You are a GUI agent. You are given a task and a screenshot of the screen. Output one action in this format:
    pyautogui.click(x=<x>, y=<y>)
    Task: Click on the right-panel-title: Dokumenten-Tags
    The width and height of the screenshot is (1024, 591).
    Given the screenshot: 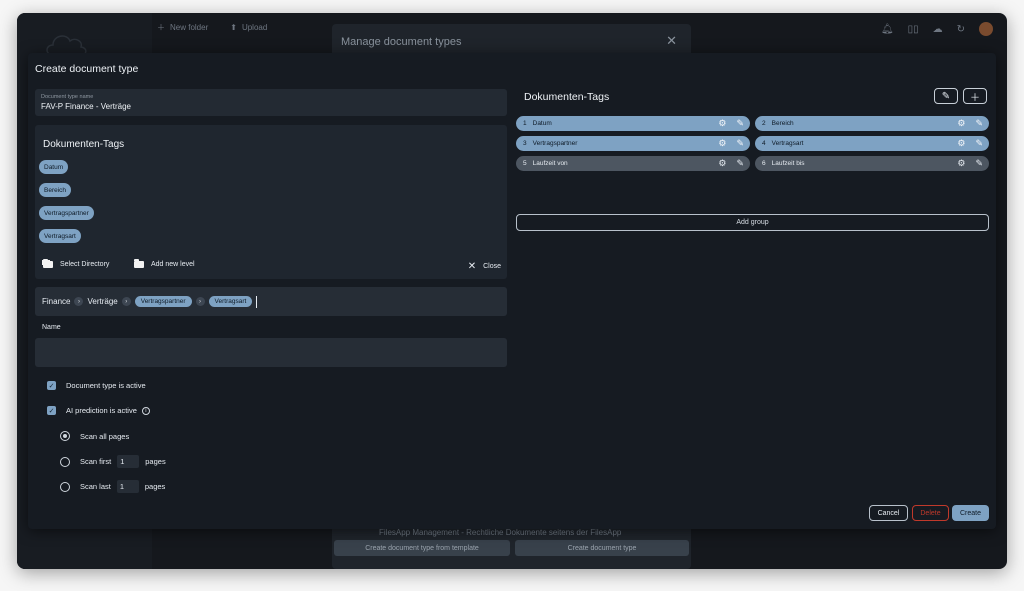 What is the action you would take?
    pyautogui.click(x=567, y=97)
    